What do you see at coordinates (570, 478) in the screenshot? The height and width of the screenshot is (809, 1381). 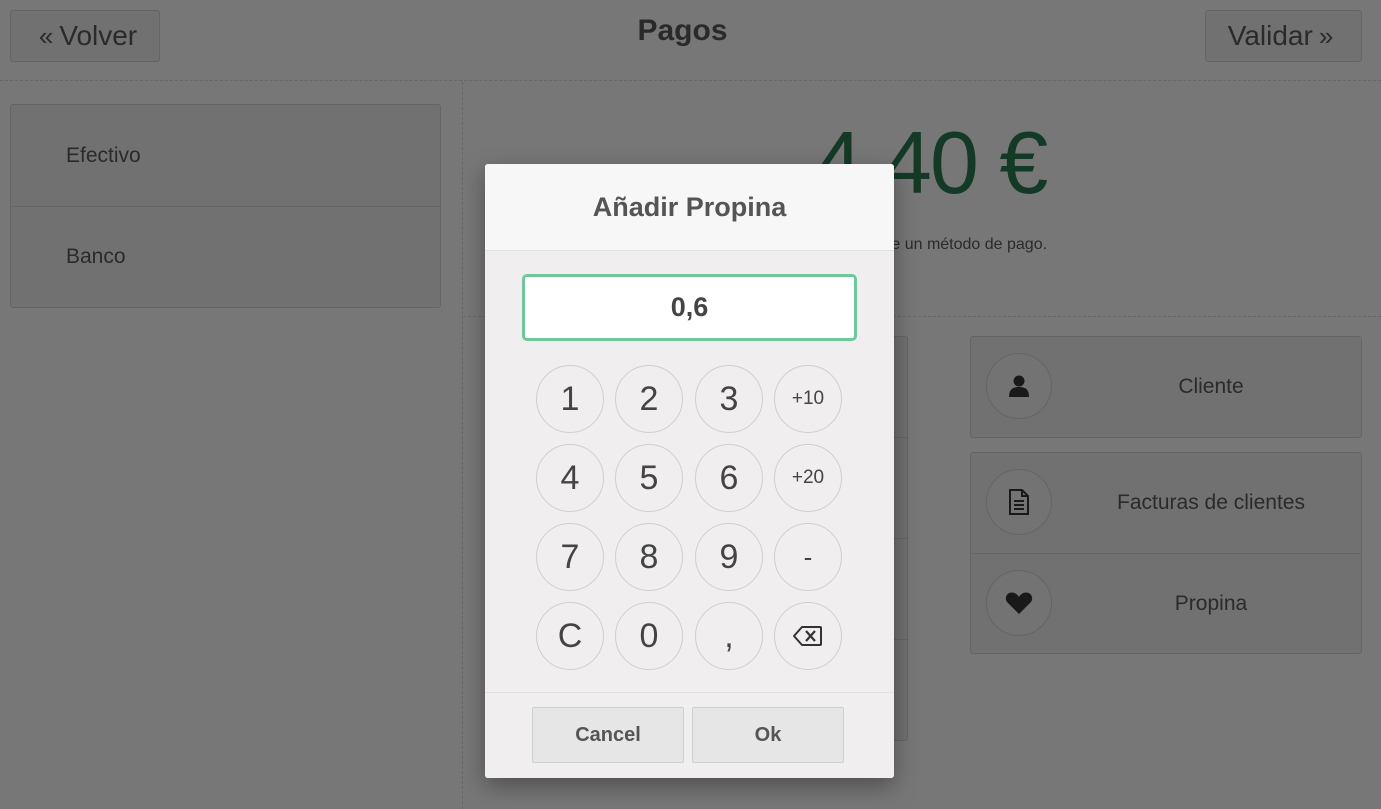 I see `key-4: 4` at bounding box center [570, 478].